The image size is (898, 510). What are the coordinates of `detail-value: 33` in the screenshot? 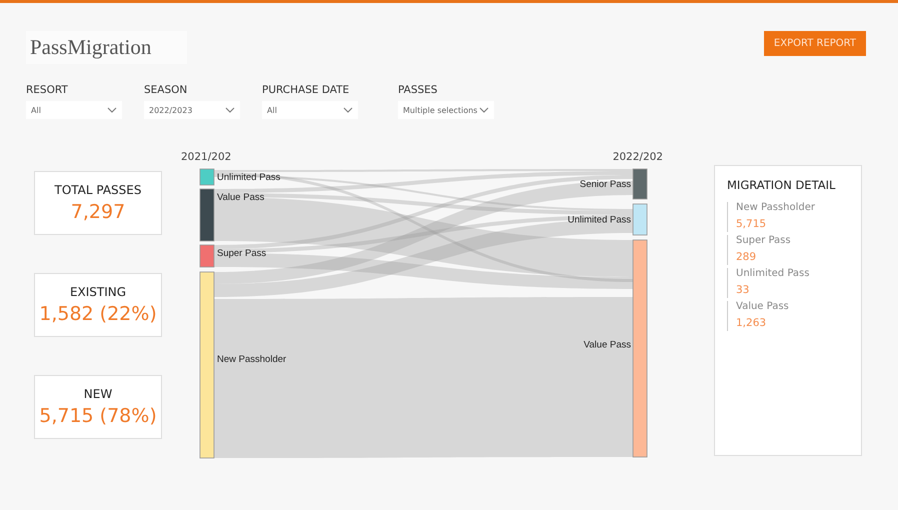 It's located at (743, 290).